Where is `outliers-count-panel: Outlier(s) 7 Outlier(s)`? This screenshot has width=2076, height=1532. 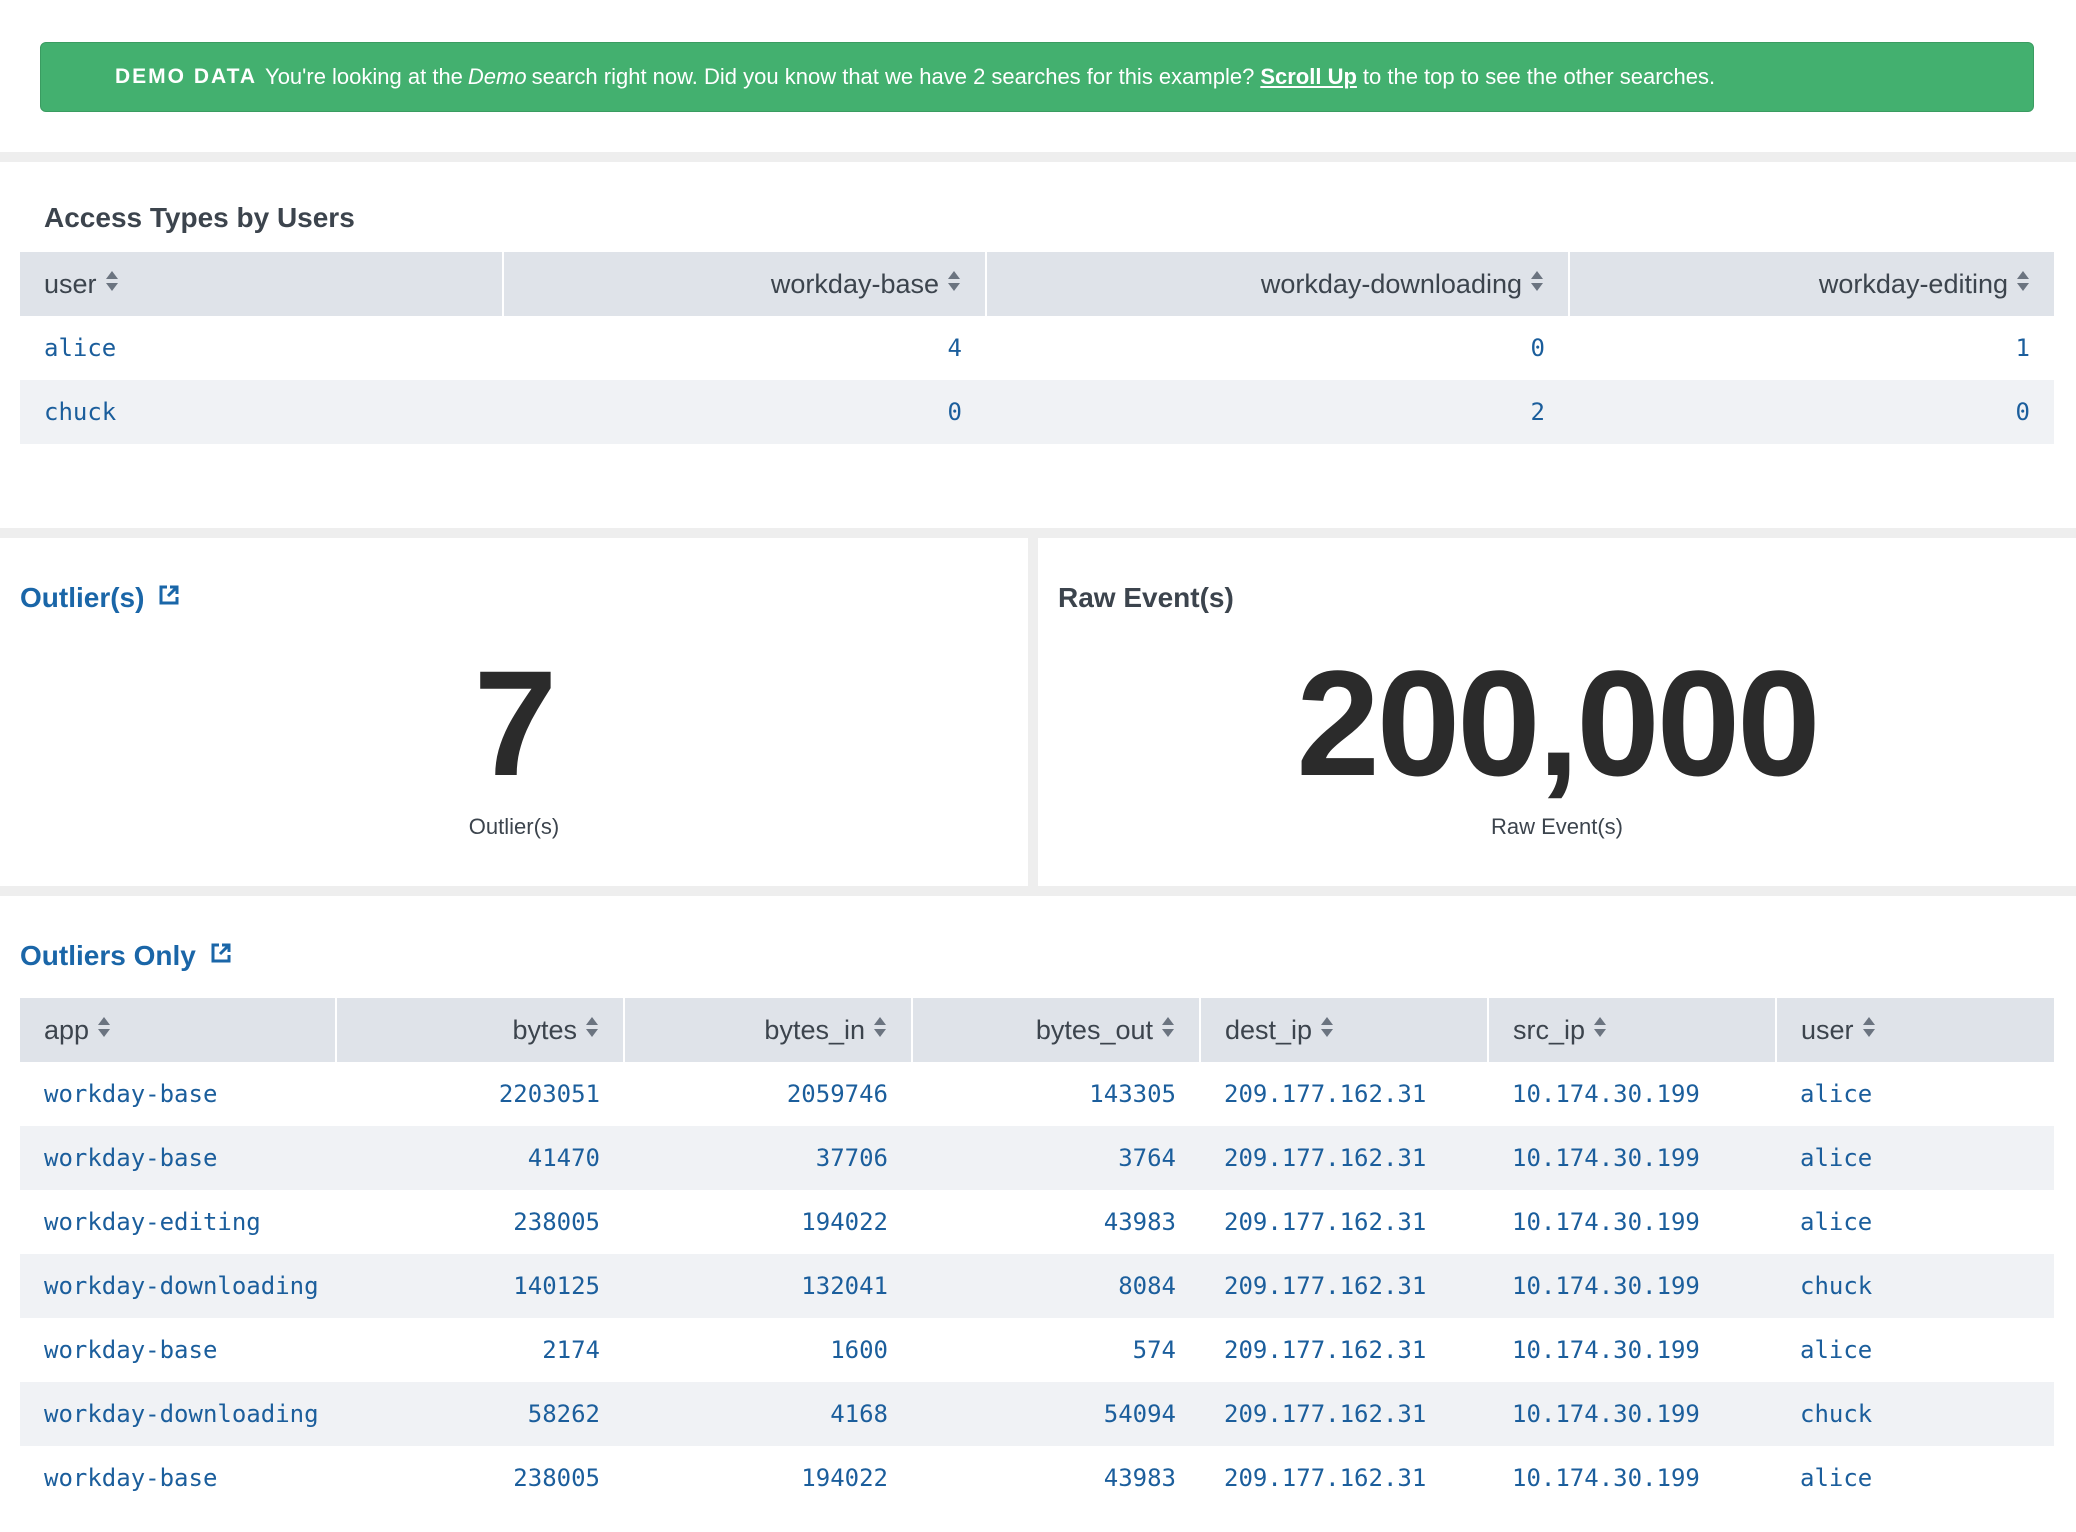
outliers-count-panel: Outlier(s) 7 Outlier(s) is located at coordinates (514, 712).